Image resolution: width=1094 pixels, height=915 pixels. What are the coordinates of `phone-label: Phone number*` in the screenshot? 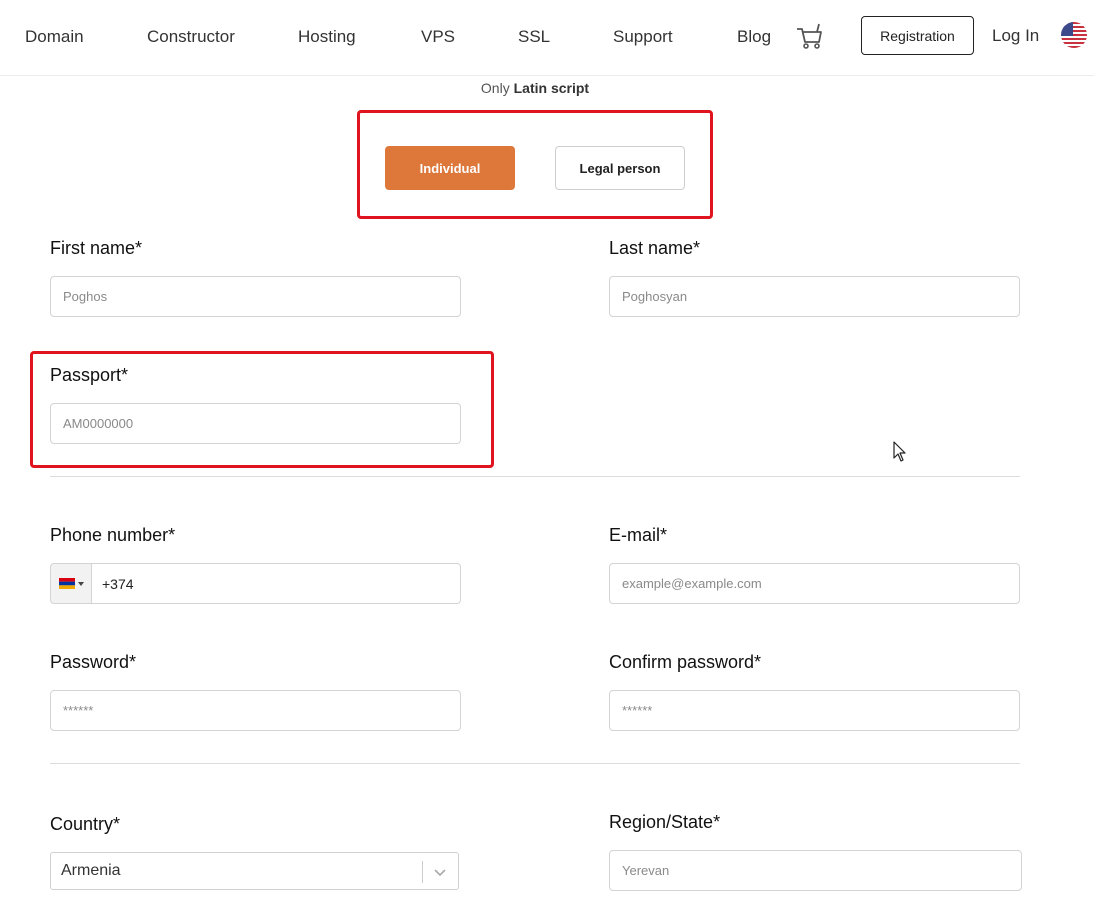 It's located at (113, 535).